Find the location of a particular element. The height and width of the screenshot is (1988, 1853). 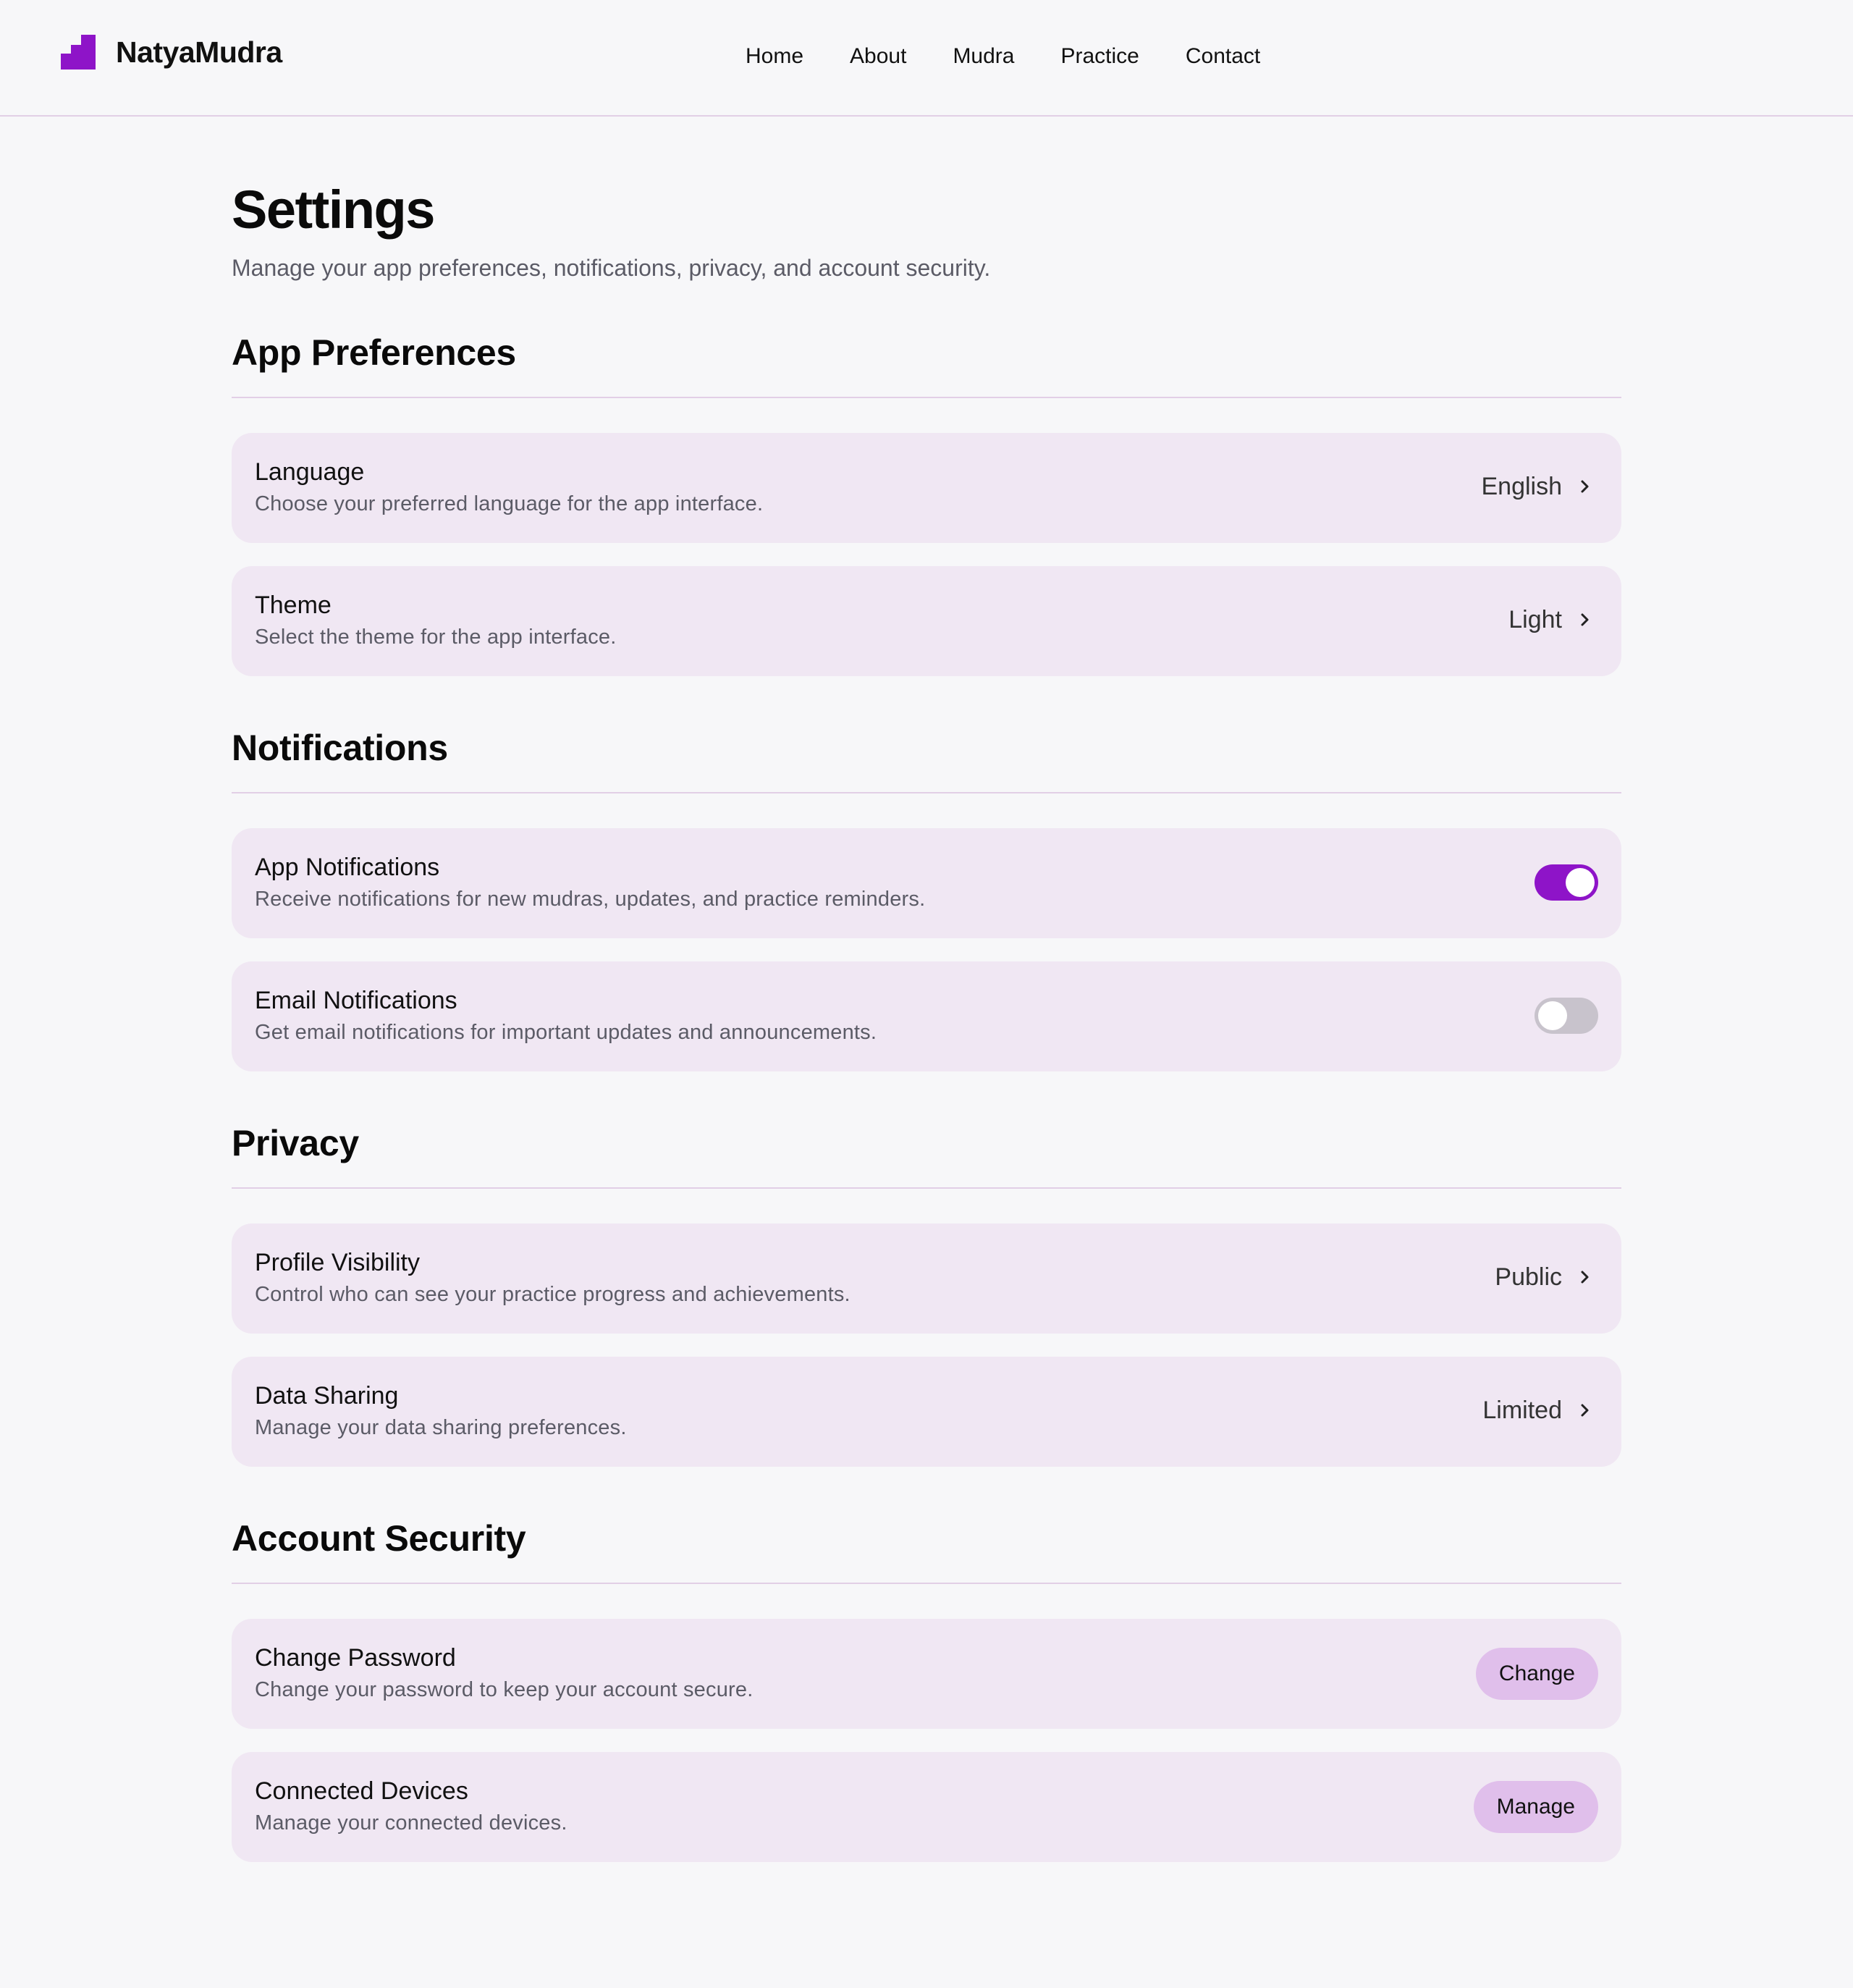

setting-label: Change Password is located at coordinates (355, 1658).